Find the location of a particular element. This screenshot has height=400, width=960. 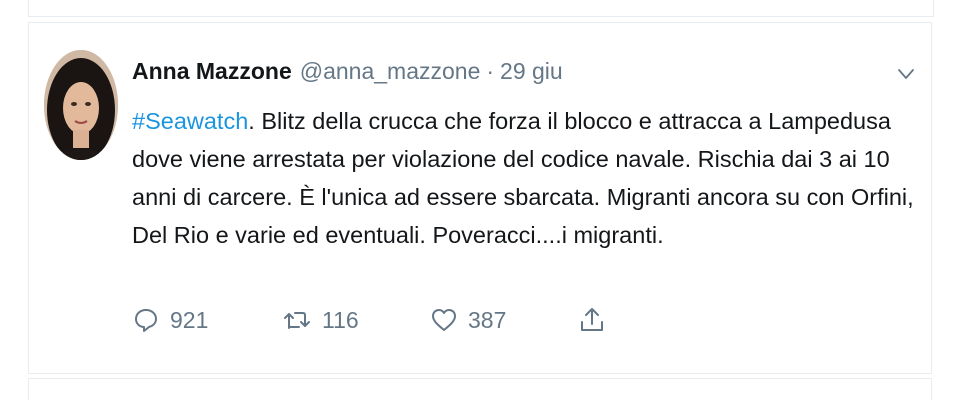

share-upload-icon is located at coordinates (592, 319).